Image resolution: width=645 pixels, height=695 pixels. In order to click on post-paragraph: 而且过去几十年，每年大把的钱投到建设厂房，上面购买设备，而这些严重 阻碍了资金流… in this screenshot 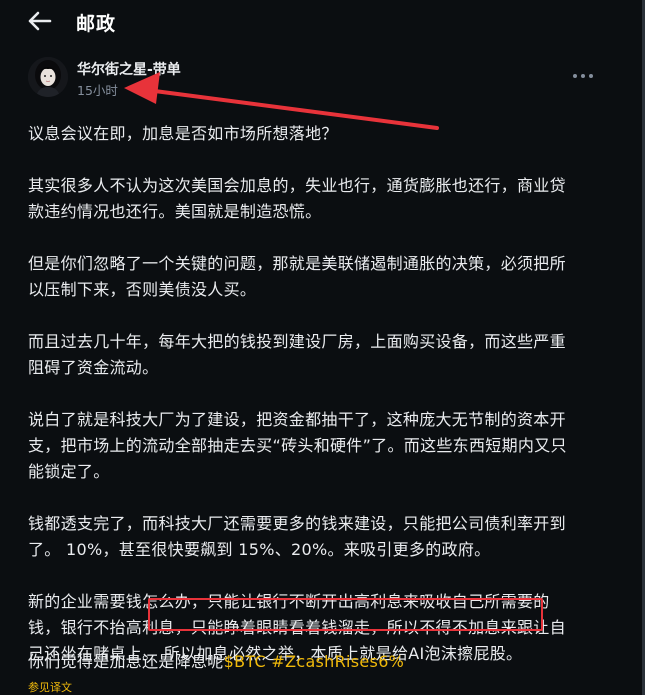, I will do `click(297, 354)`.